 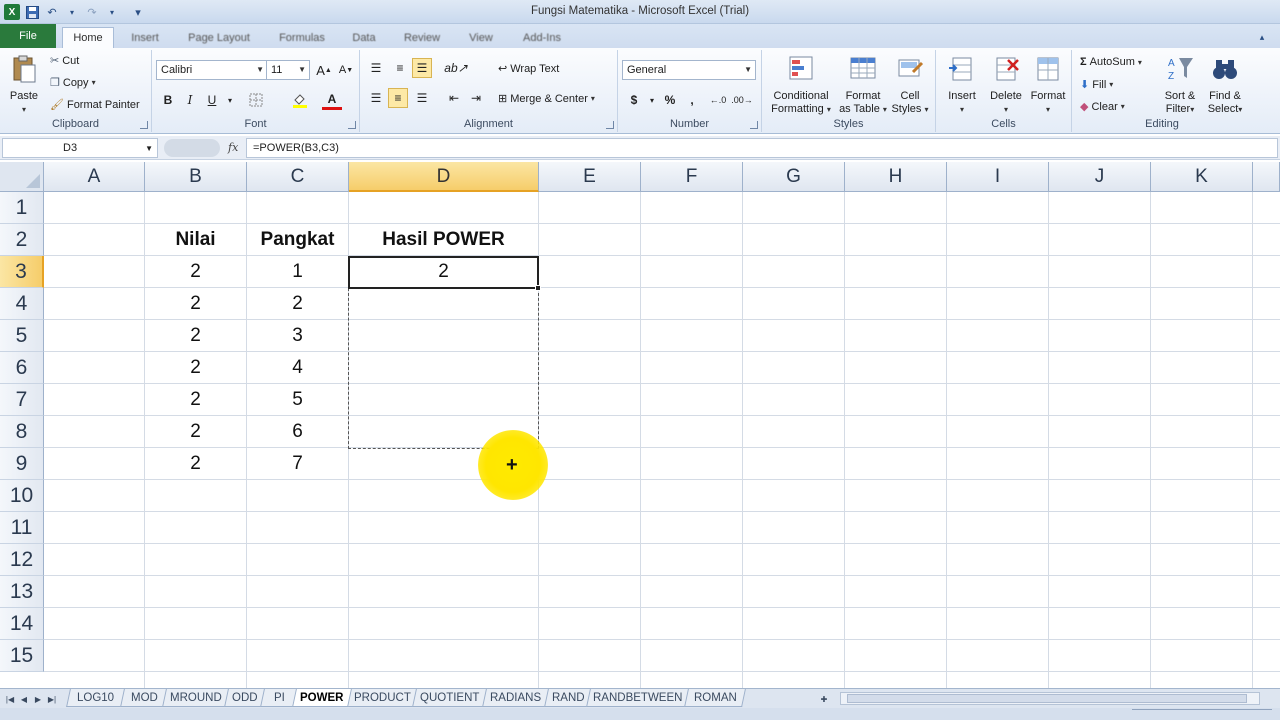 What do you see at coordinates (22, 272) in the screenshot?
I see `row-header-3: 3` at bounding box center [22, 272].